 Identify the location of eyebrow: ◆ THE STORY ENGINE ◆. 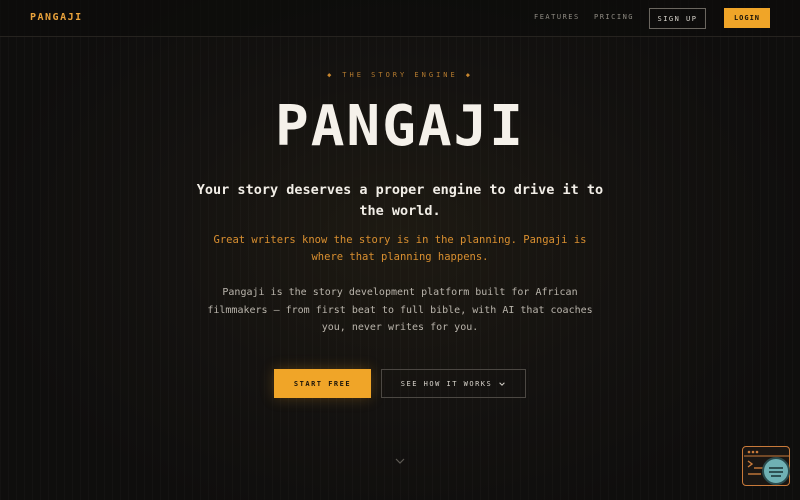
(400, 75).